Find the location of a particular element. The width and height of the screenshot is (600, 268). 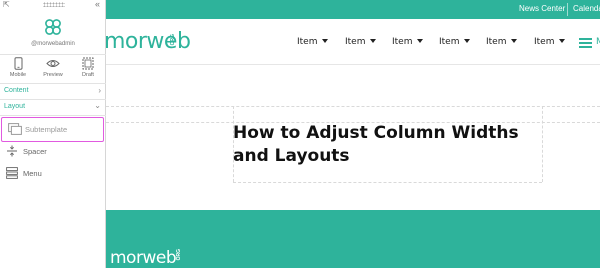

mode-label: Preview is located at coordinates (53, 75).